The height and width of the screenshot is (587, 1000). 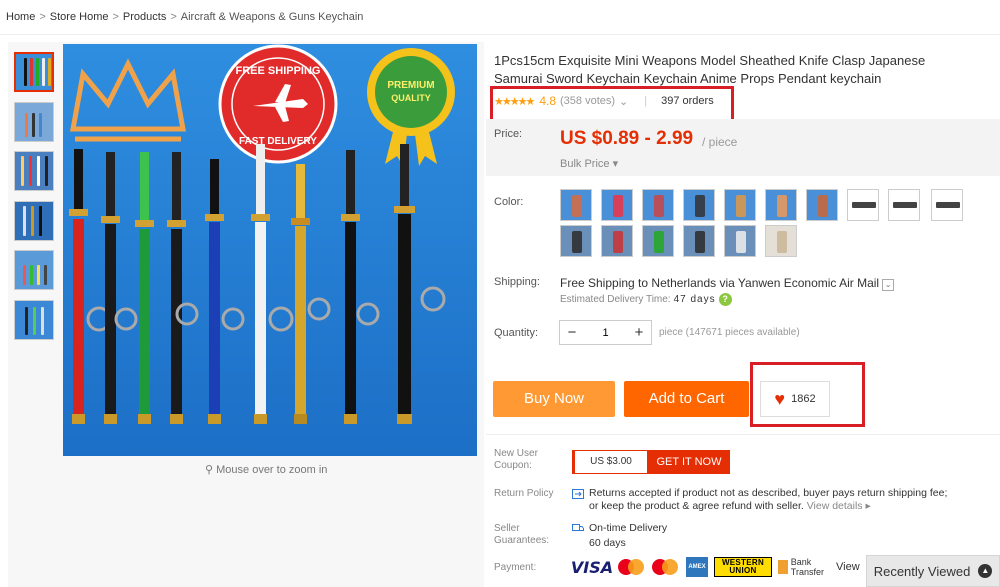 I want to click on recently-viewed-label: Recently Viewed, so click(x=922, y=571).